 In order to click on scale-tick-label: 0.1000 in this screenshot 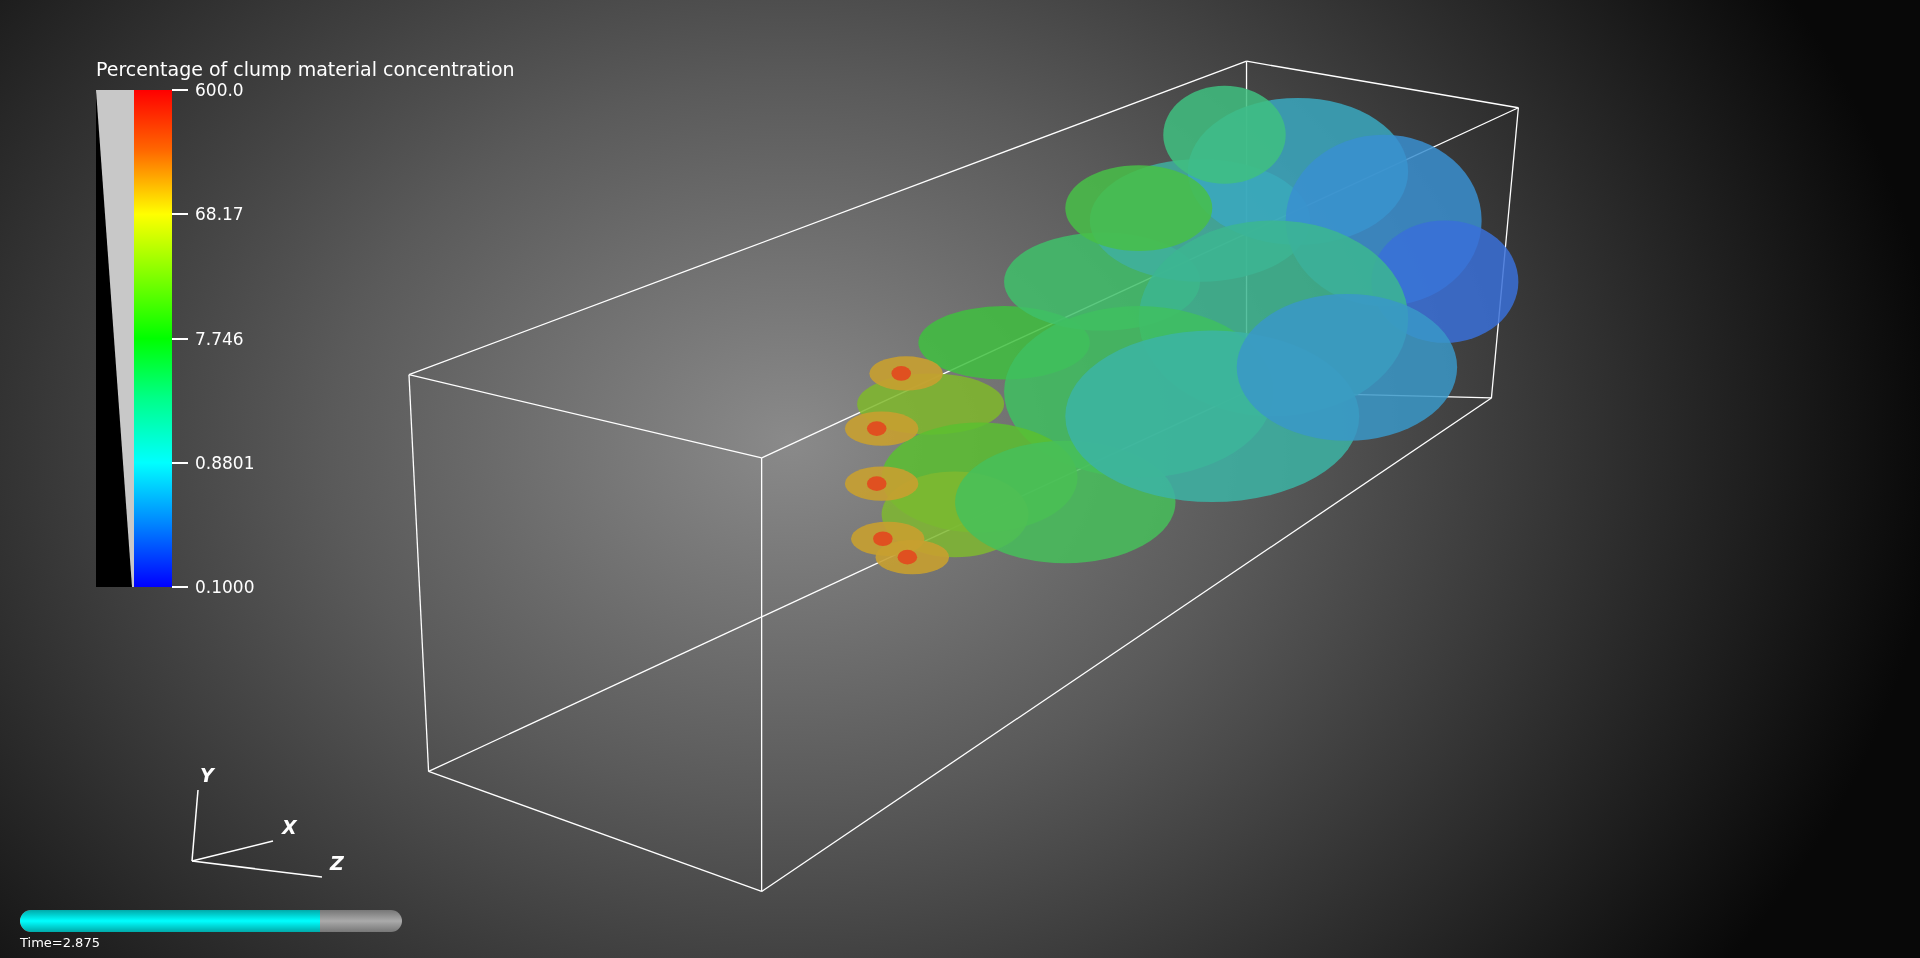, I will do `click(225, 587)`.